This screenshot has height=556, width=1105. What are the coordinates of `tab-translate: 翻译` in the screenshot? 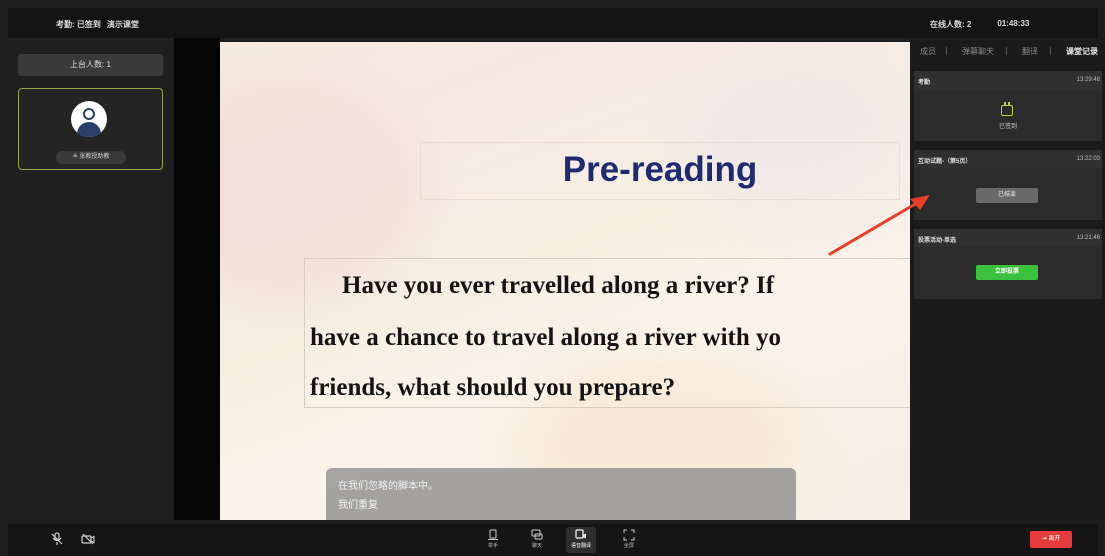 It's located at (1030, 51).